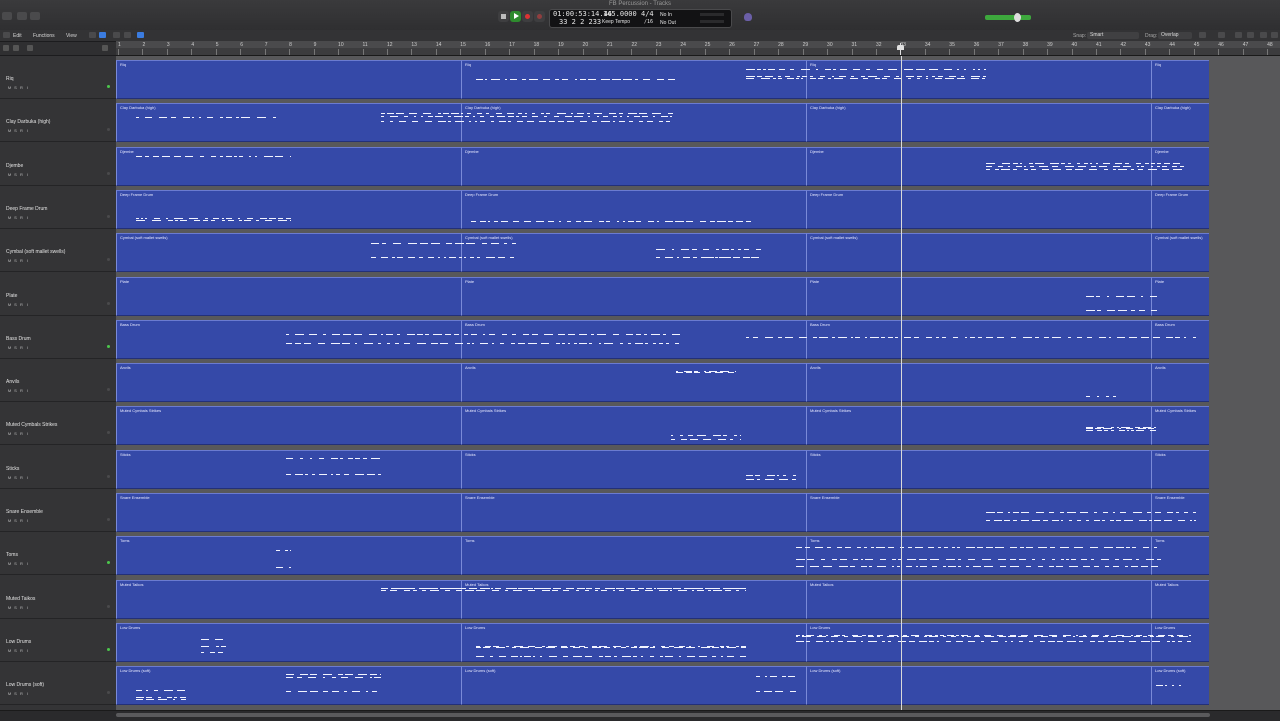 Image resolution: width=1280 pixels, height=721 pixels. I want to click on duplicate-track-icon, so click(16, 48).